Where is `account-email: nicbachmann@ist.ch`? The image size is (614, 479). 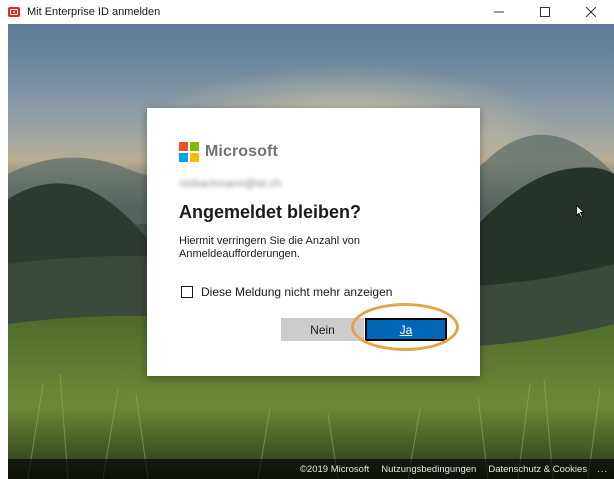 account-email: nicbachmann@ist.ch is located at coordinates (230, 184).